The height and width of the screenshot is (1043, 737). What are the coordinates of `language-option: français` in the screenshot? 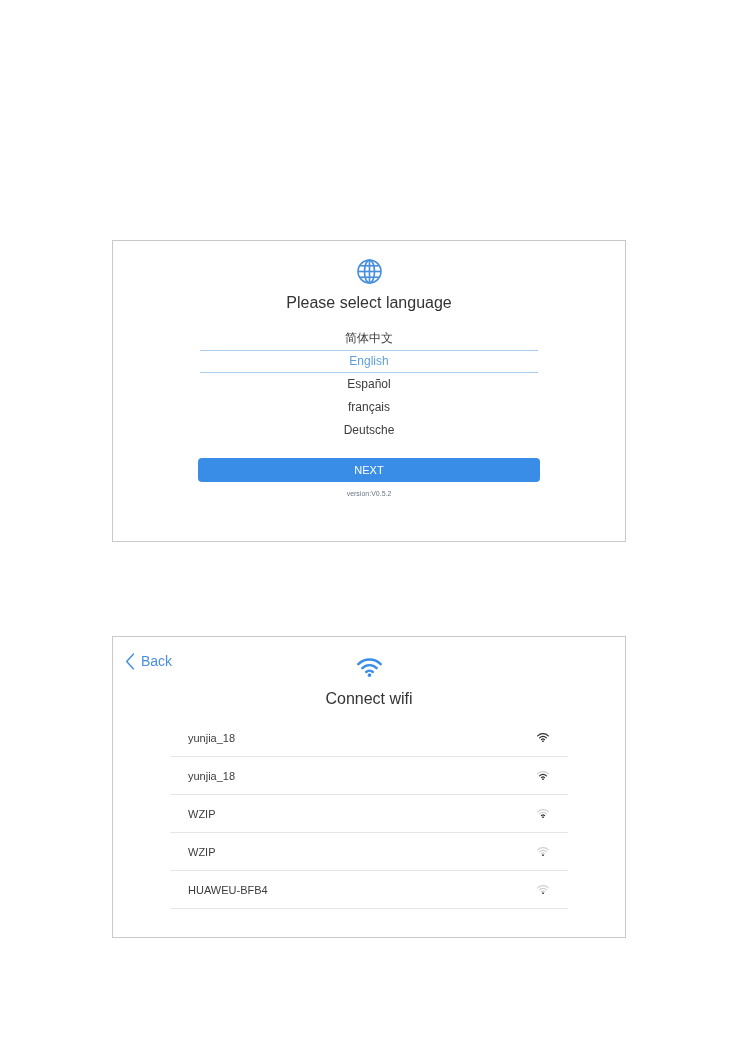 It's located at (369, 407).